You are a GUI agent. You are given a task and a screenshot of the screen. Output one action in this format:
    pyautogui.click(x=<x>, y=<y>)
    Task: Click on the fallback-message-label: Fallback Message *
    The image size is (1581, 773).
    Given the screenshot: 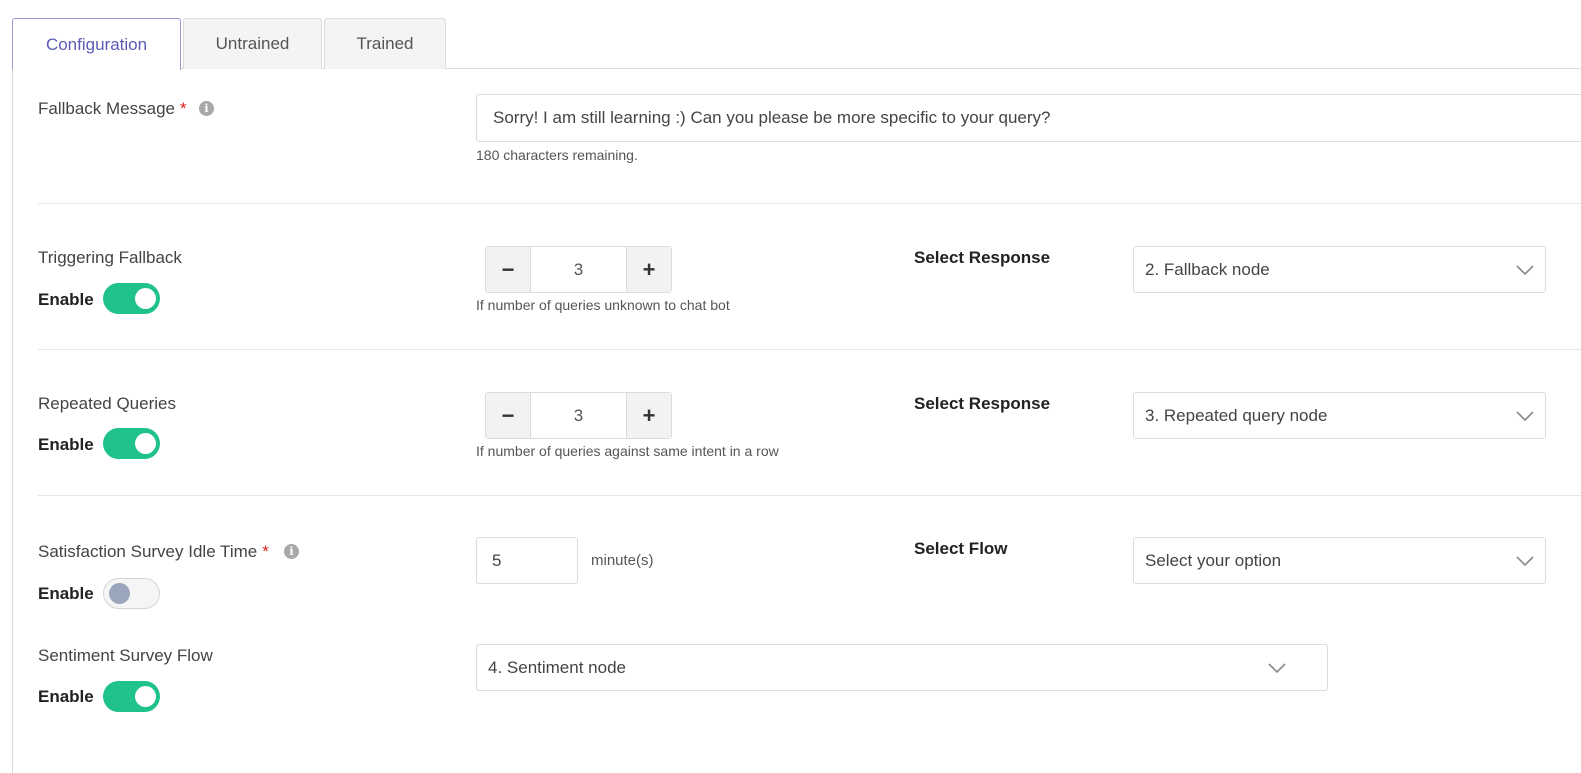 What is the action you would take?
    pyautogui.click(x=112, y=109)
    